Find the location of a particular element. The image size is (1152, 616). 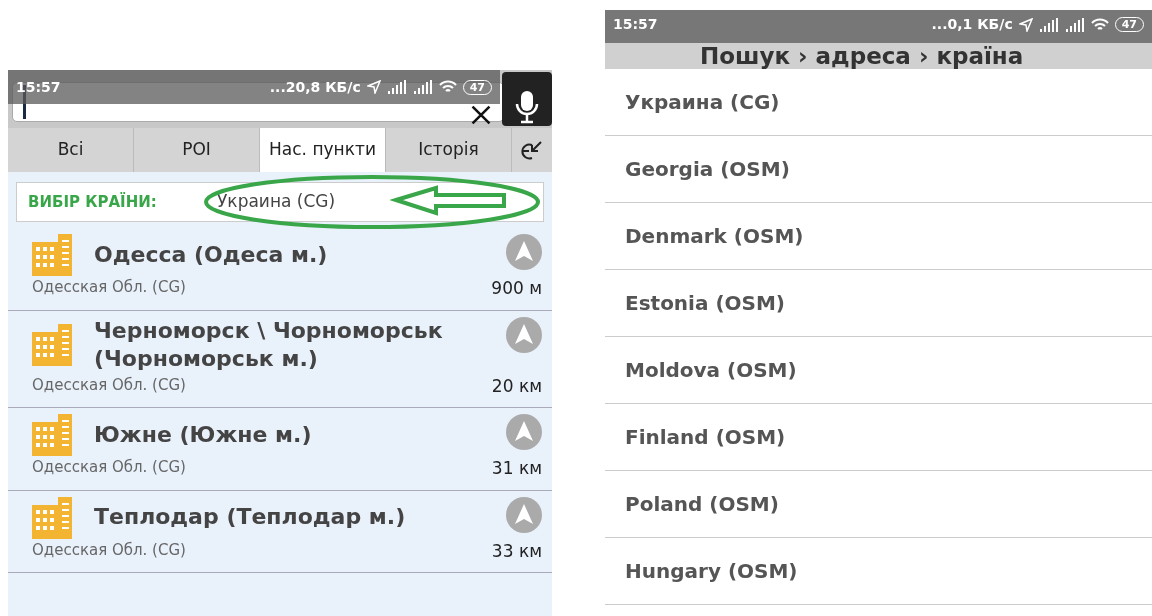

country-item: Finland (OSM) is located at coordinates (878, 437).